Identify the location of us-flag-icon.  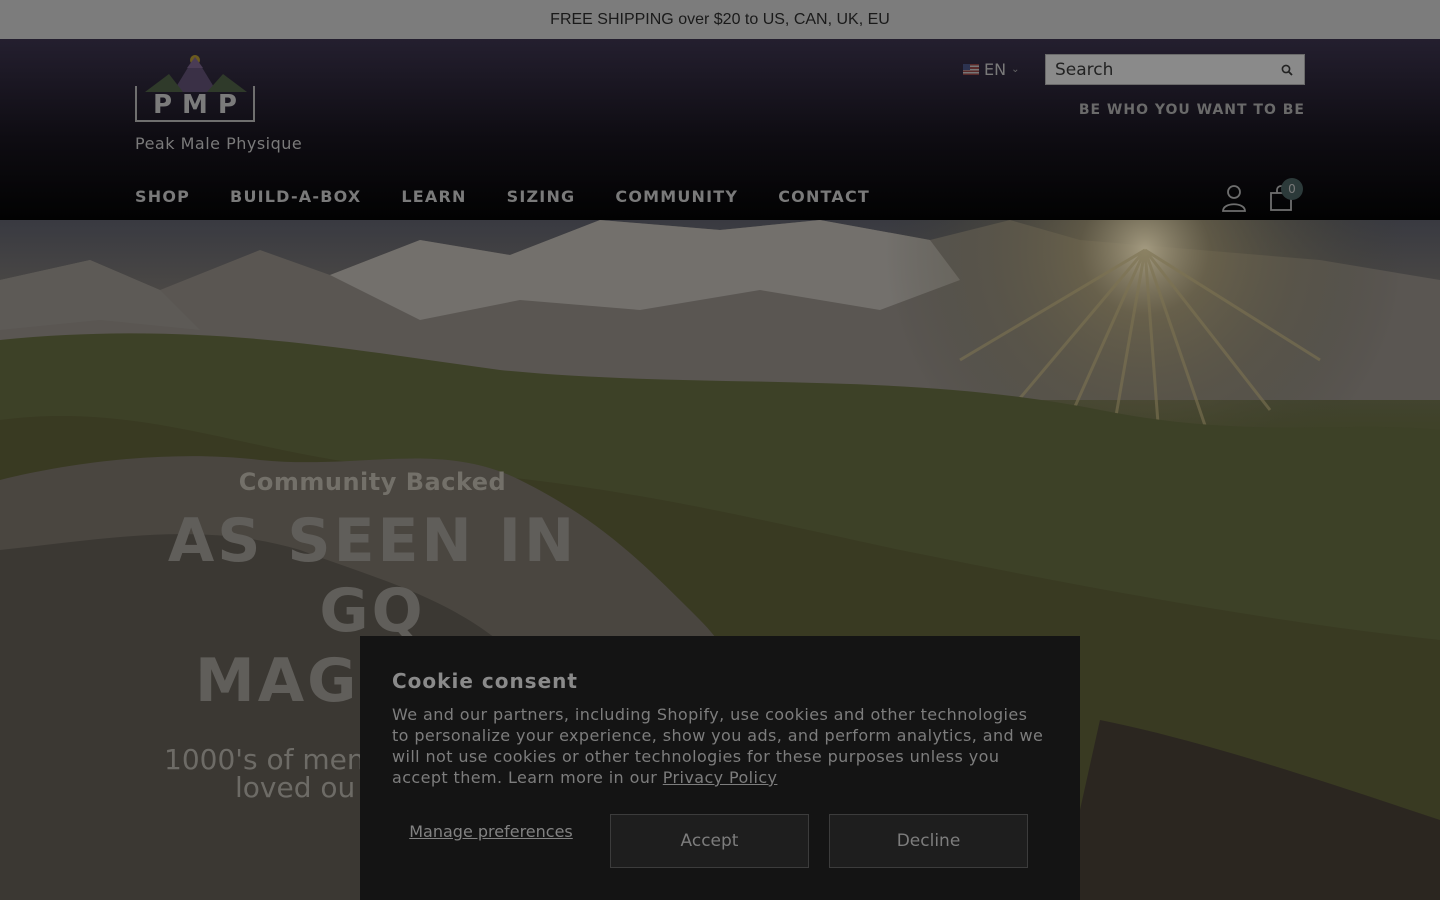
(971, 69).